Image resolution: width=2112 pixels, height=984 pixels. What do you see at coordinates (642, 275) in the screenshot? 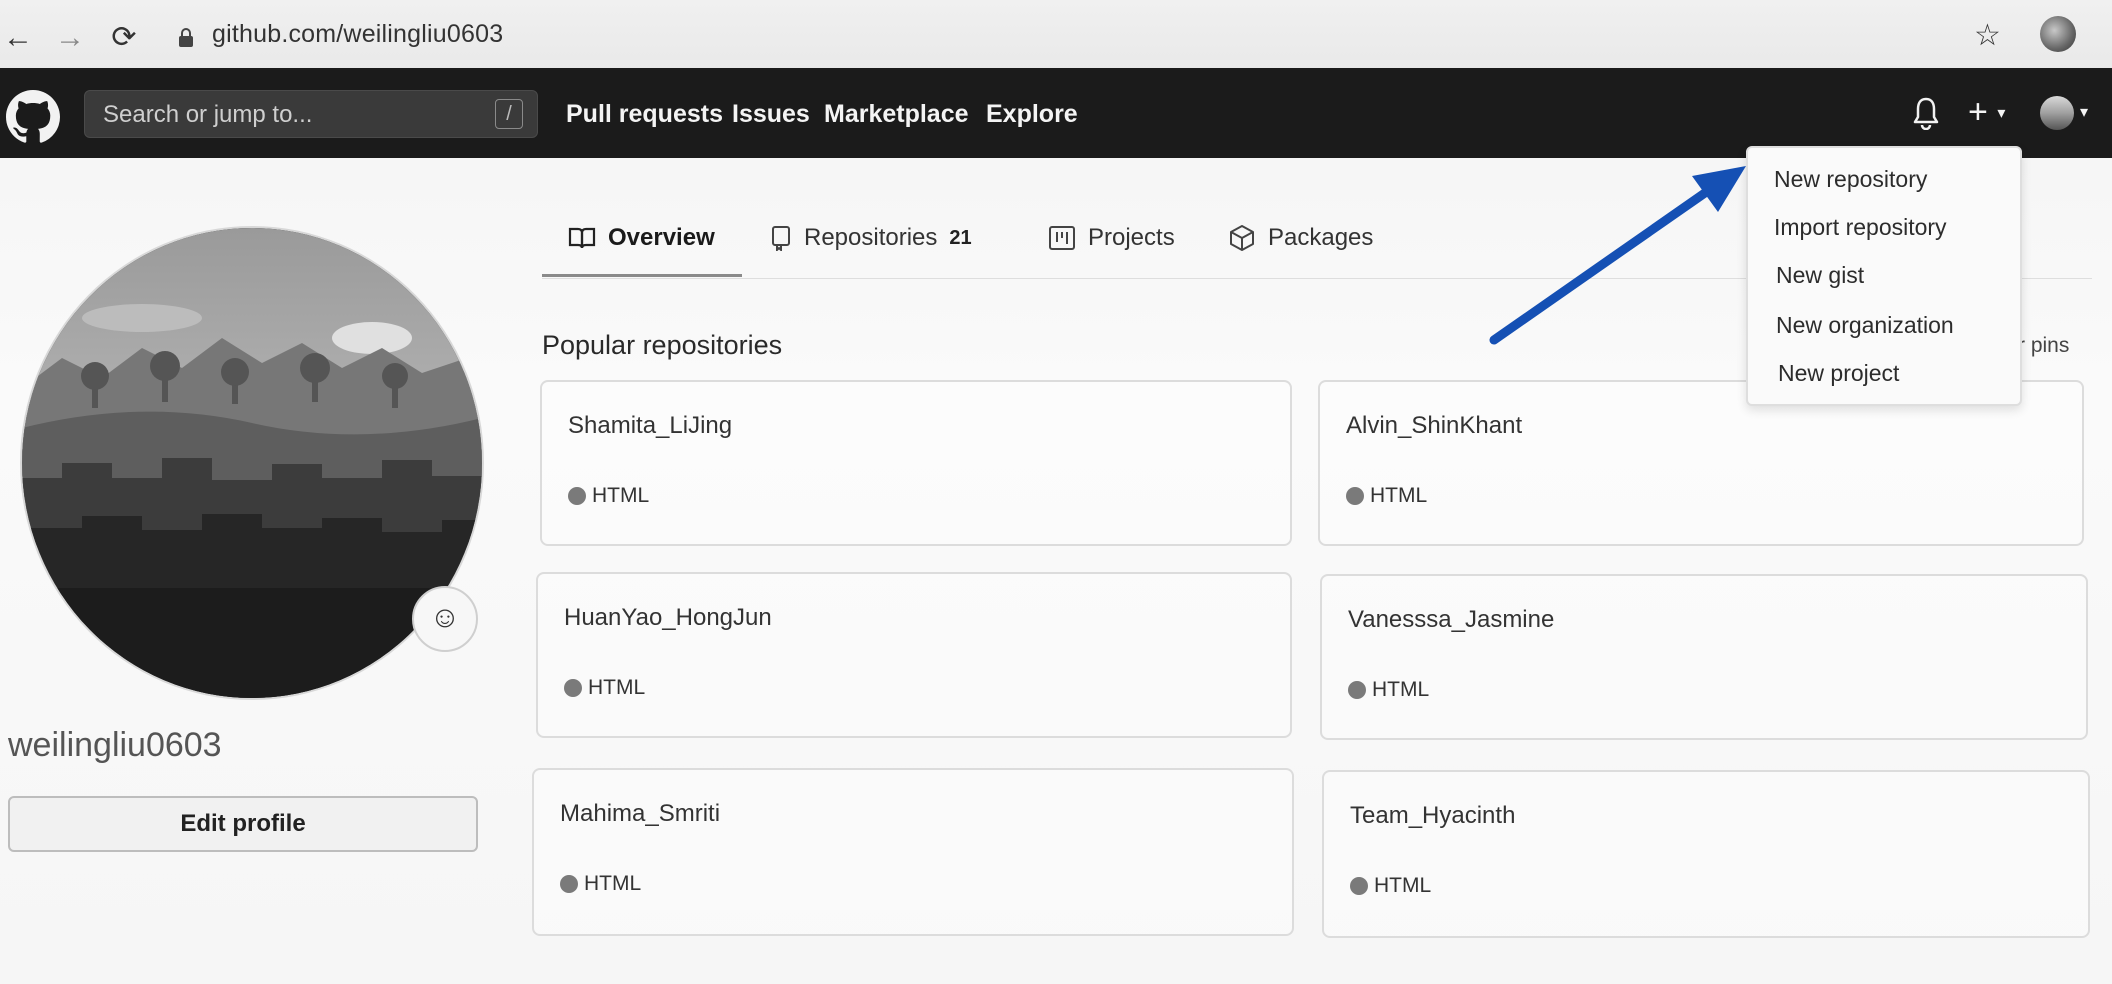
I see `active-tab-indicator` at bounding box center [642, 275].